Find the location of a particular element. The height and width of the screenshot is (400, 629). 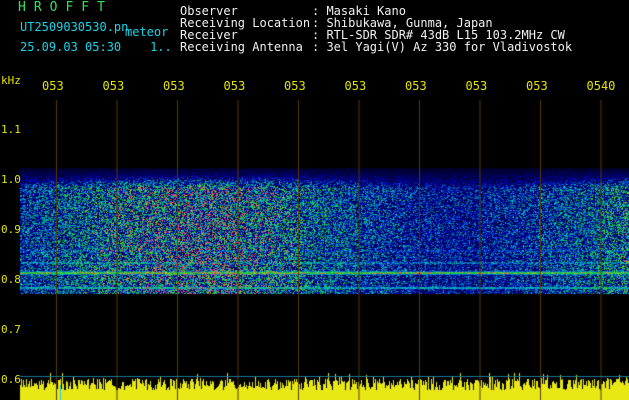

filename-label: UT2509030530.pn is located at coordinates (74, 27).